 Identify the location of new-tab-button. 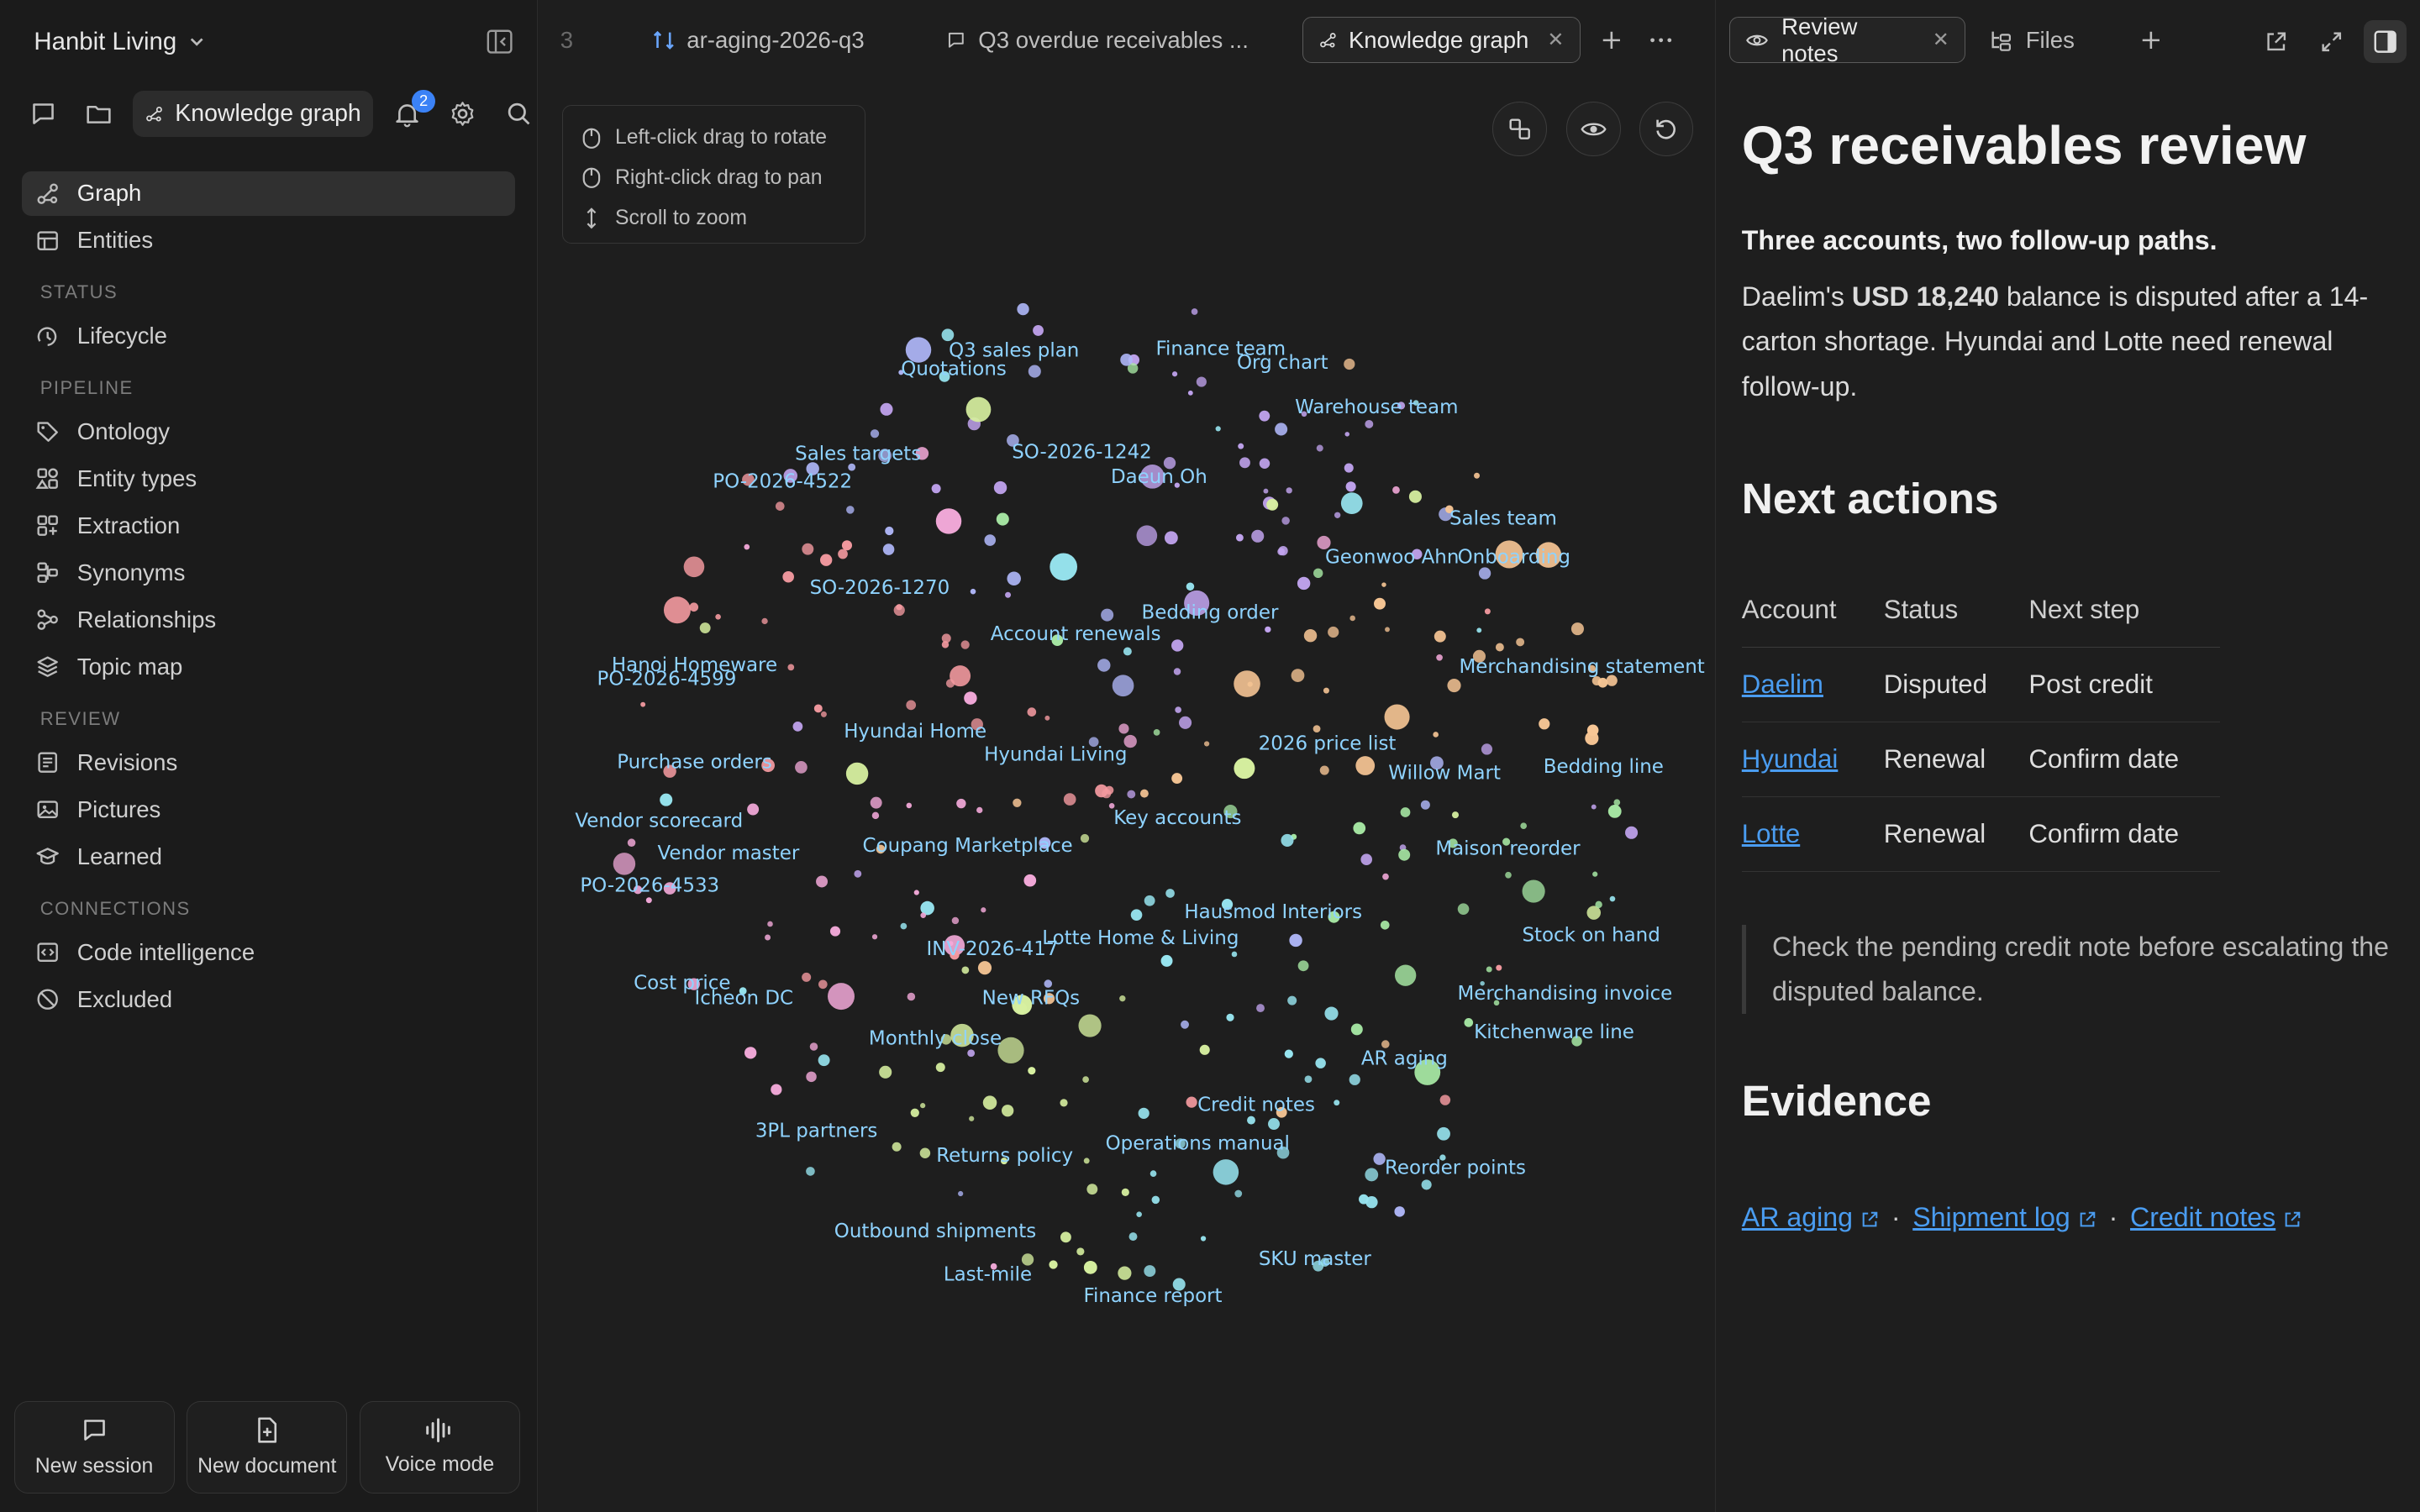
(1612, 40).